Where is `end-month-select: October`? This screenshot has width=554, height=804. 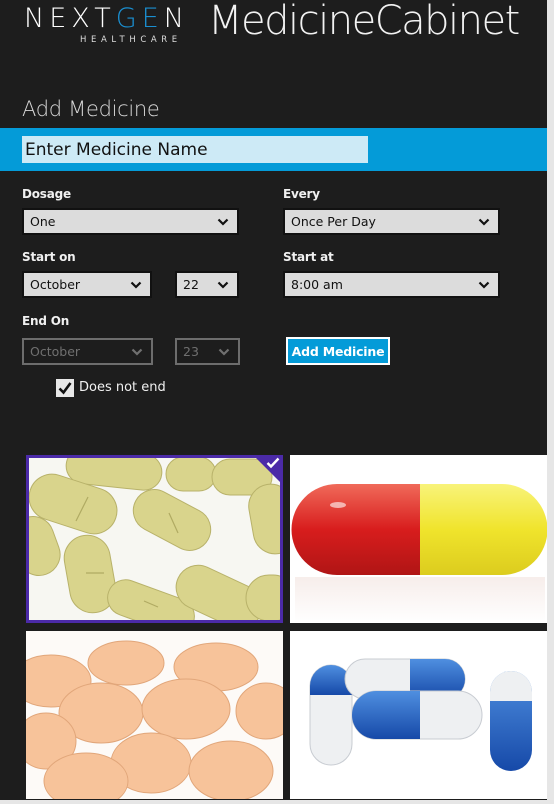
end-month-select: October is located at coordinates (87, 351).